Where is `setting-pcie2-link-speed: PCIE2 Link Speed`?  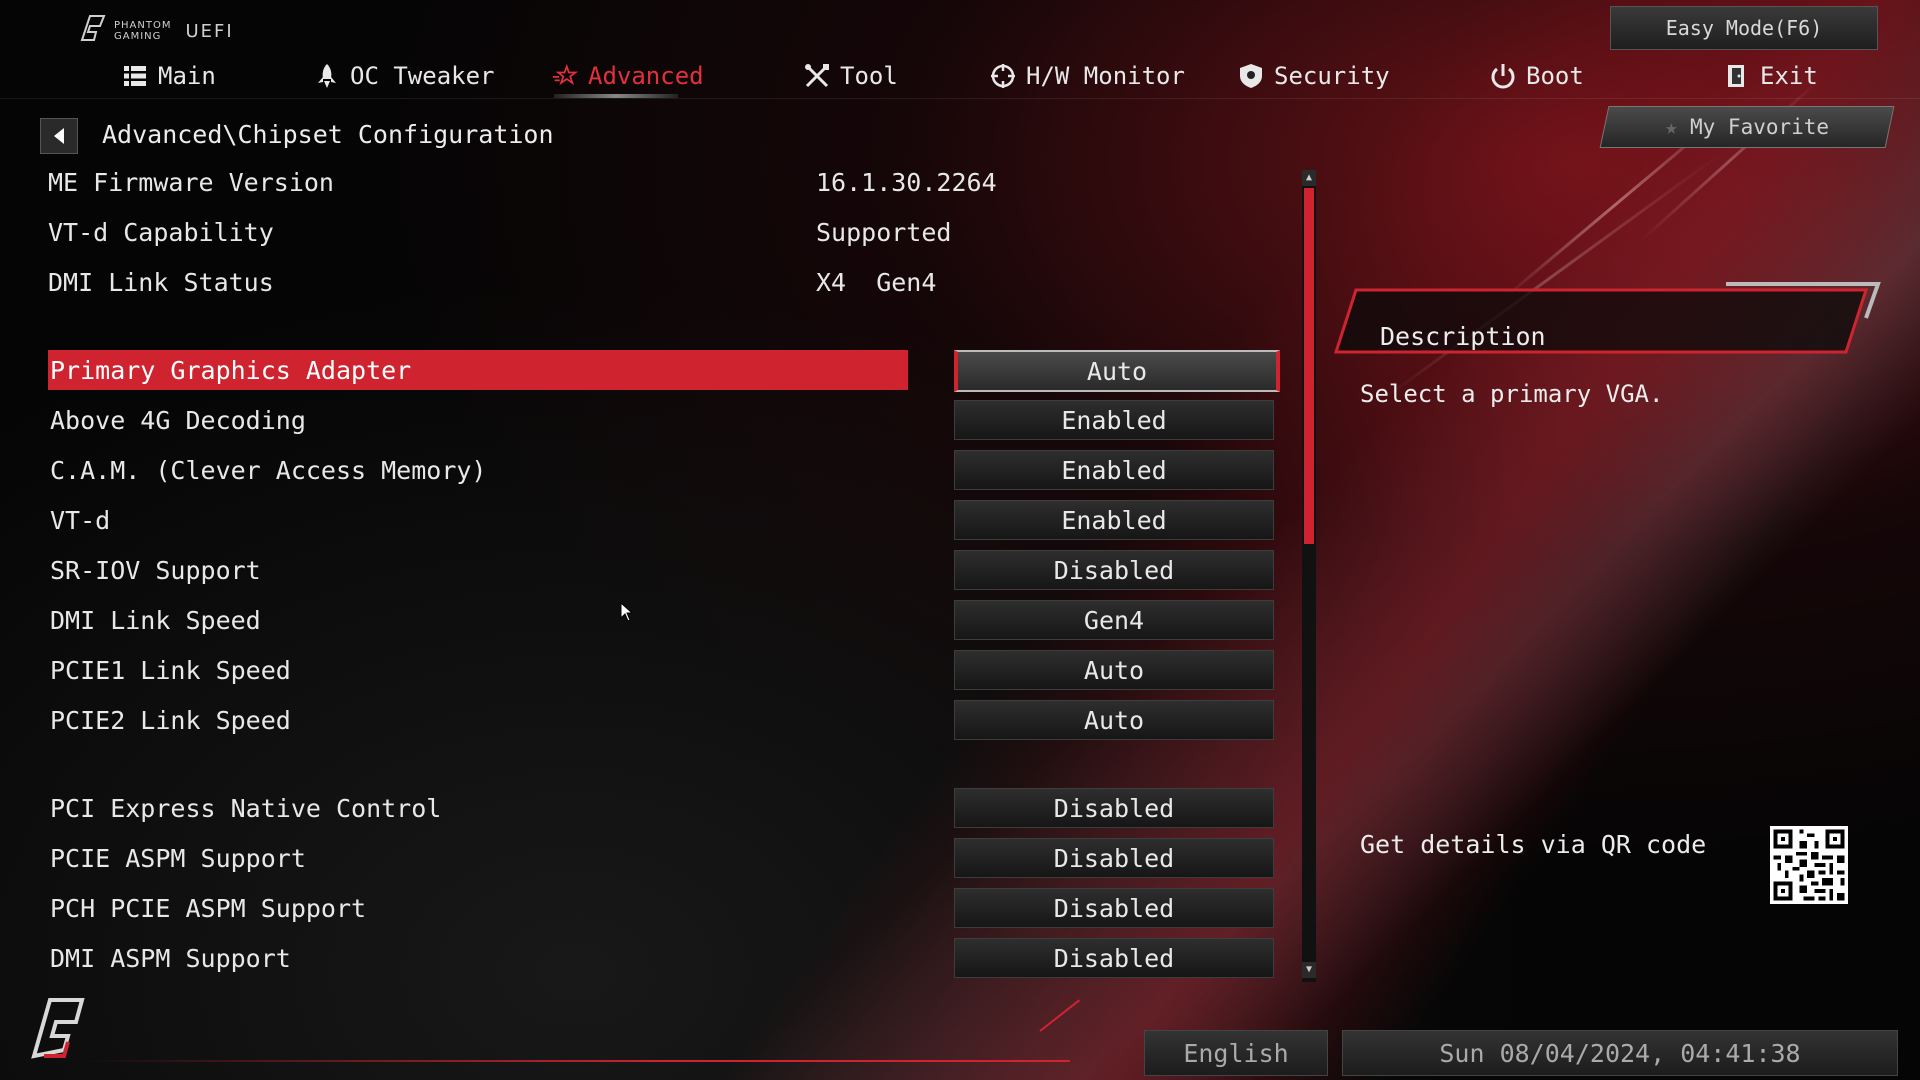
setting-pcie2-link-speed: PCIE2 Link Speed is located at coordinates (478, 720).